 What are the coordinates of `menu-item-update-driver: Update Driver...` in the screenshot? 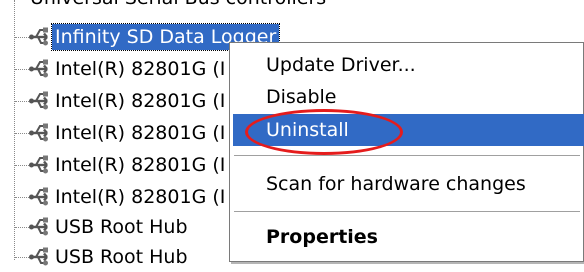 It's located at (408, 65).